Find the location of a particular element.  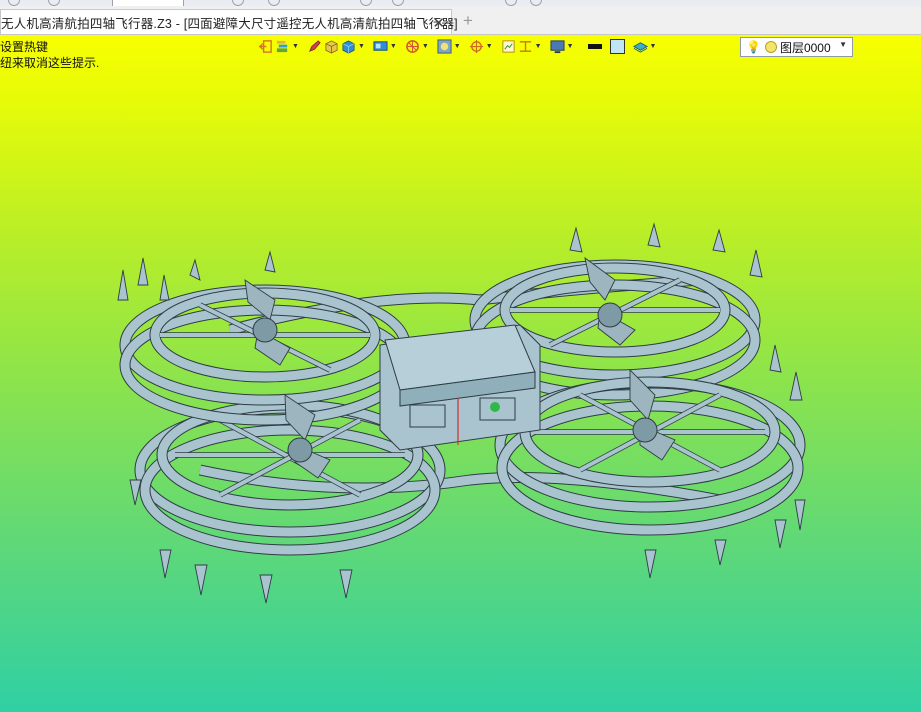

new-tab-button: + is located at coordinates (468, 21).